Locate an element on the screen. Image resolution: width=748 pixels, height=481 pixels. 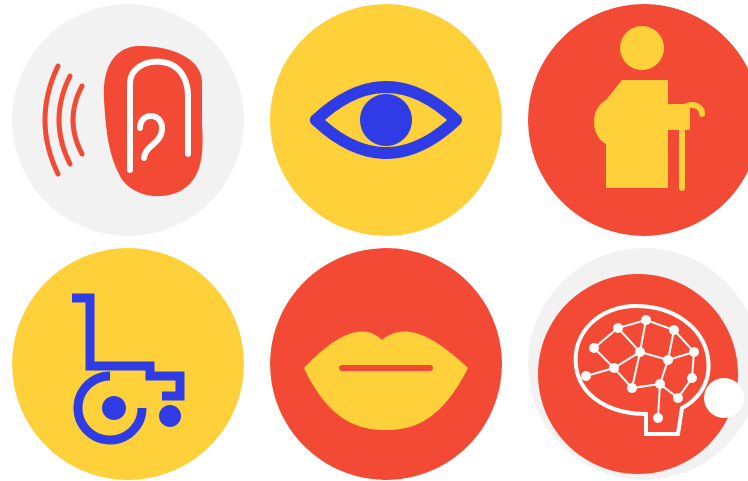
cognitive-badge is located at coordinates (638, 364).